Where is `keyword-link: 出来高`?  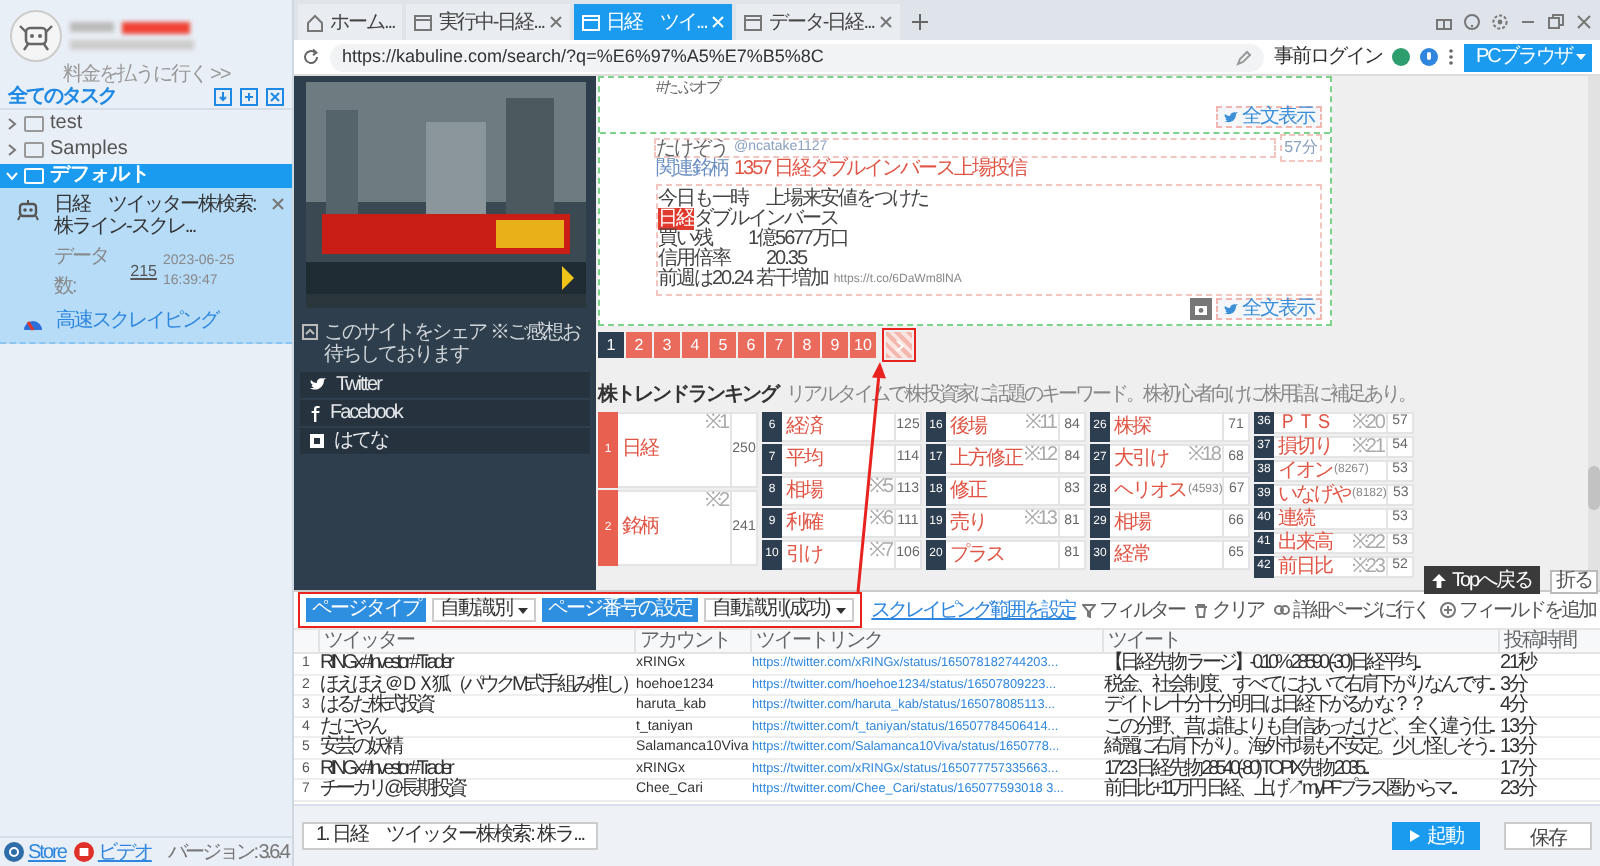
keyword-link: 出来高 is located at coordinates (1305, 543).